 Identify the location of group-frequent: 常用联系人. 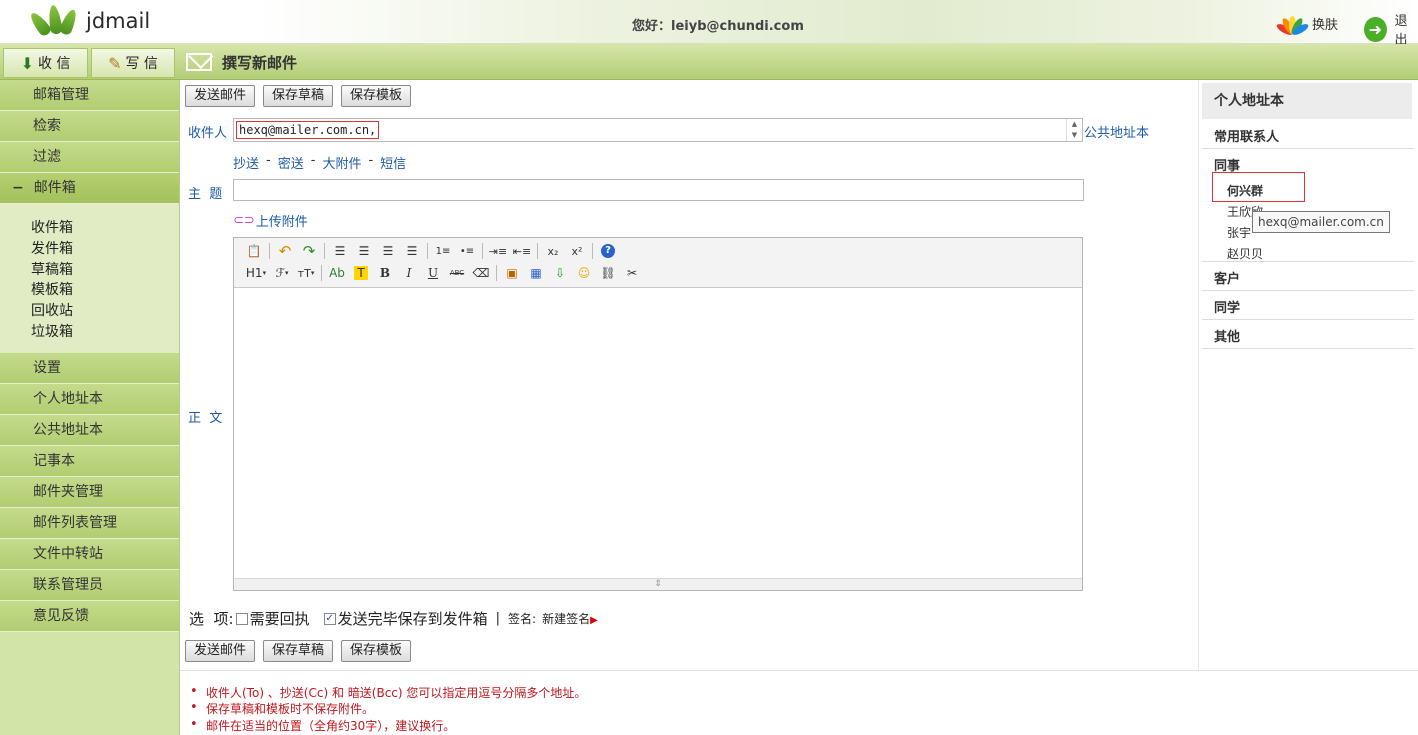
(1246, 135).